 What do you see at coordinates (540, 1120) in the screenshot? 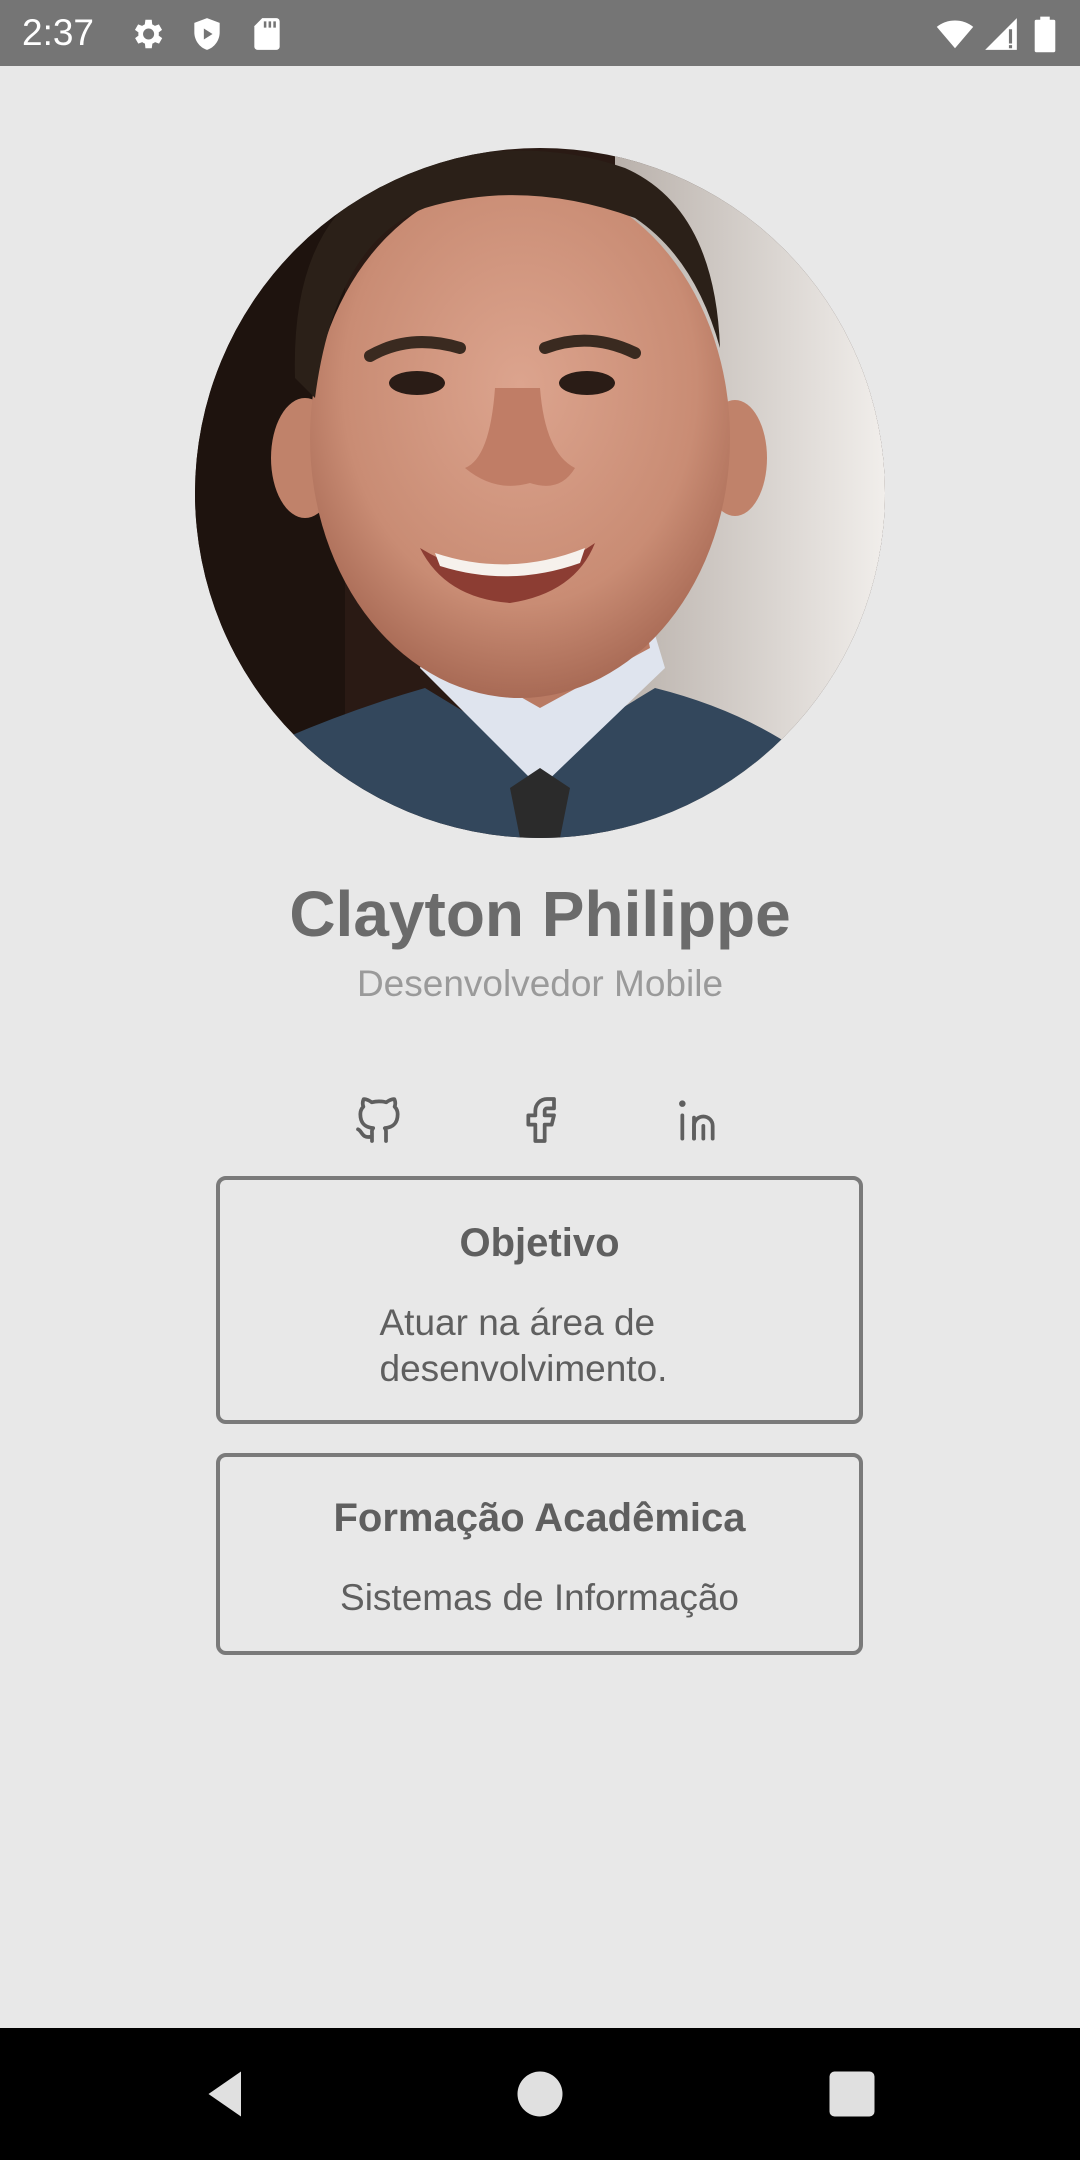
I see `facebook-icon` at bounding box center [540, 1120].